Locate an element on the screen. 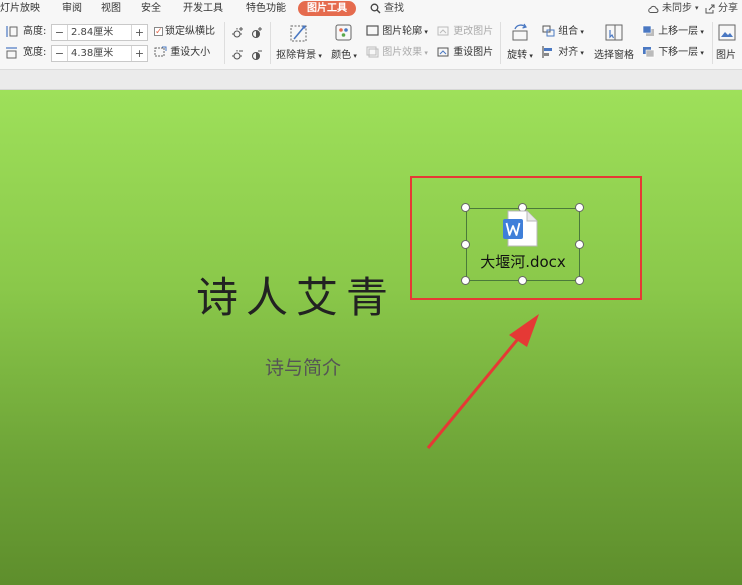  color-button: 颜色 ▾ is located at coordinates (344, 42).